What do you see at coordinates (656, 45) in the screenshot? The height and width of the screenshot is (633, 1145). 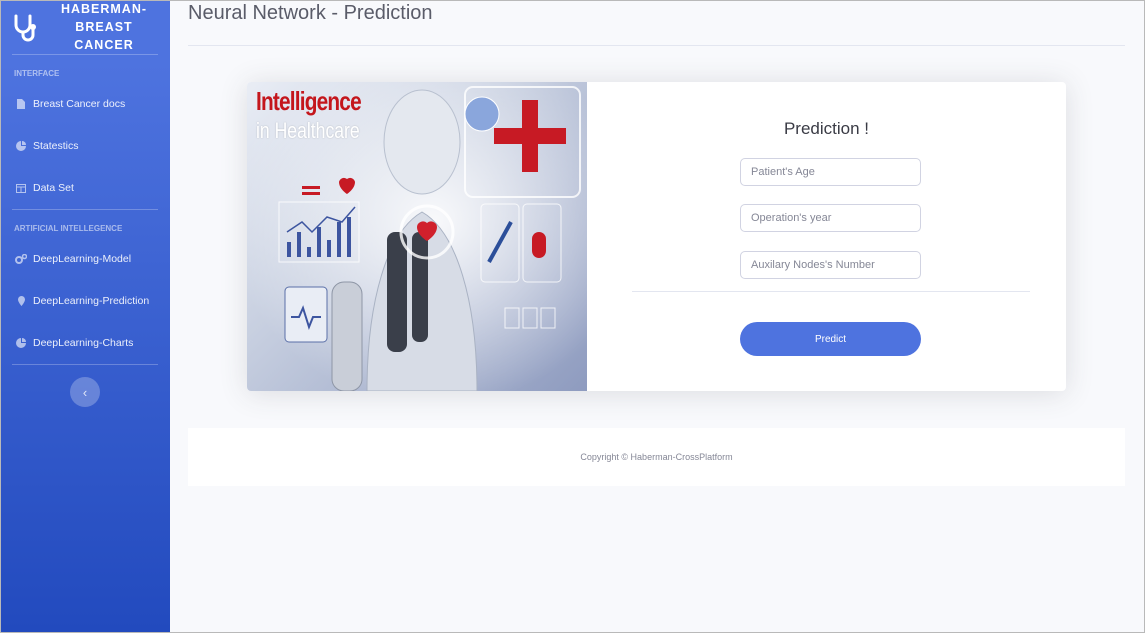 I see `header-divider` at bounding box center [656, 45].